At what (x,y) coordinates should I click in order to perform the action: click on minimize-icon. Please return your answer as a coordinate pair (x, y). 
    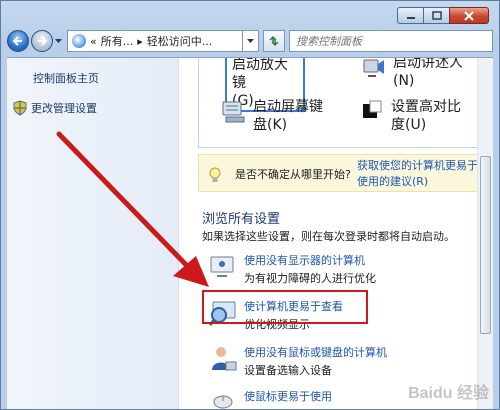
    Looking at the image, I should click on (410, 17).